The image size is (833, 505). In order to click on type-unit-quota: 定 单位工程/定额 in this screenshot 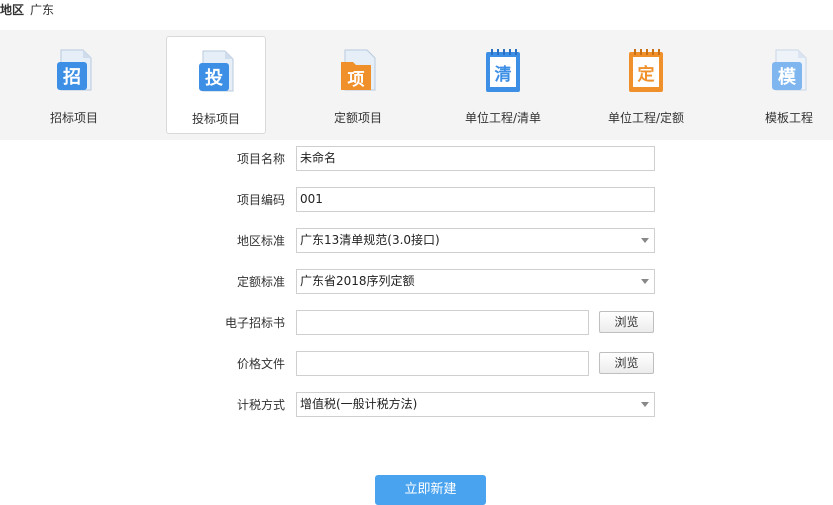, I will do `click(646, 85)`.